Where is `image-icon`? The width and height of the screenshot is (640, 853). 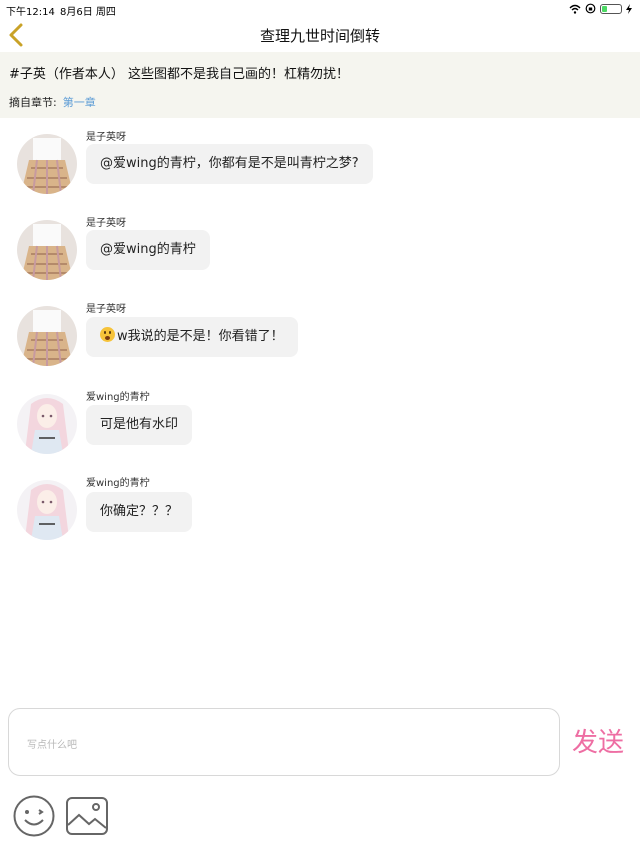 image-icon is located at coordinates (87, 816).